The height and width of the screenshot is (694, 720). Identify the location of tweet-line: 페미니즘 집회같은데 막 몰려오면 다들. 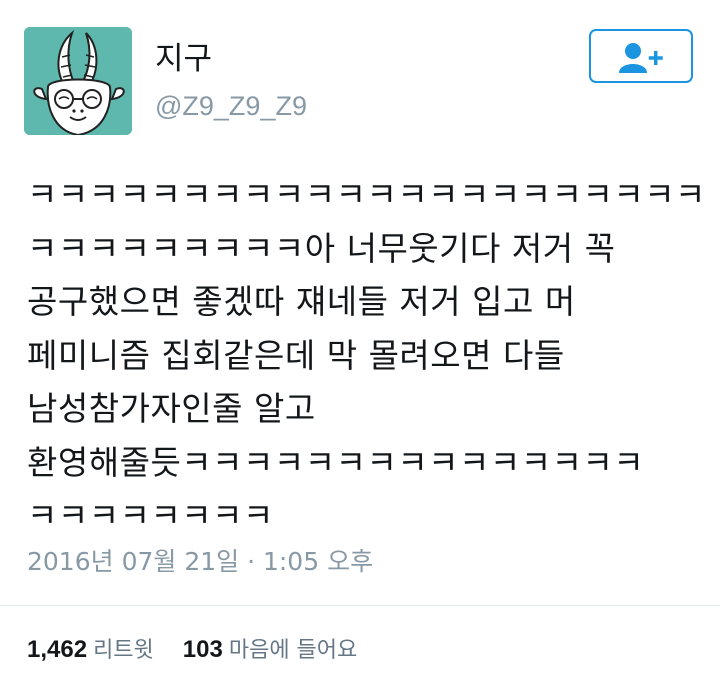
(296, 355).